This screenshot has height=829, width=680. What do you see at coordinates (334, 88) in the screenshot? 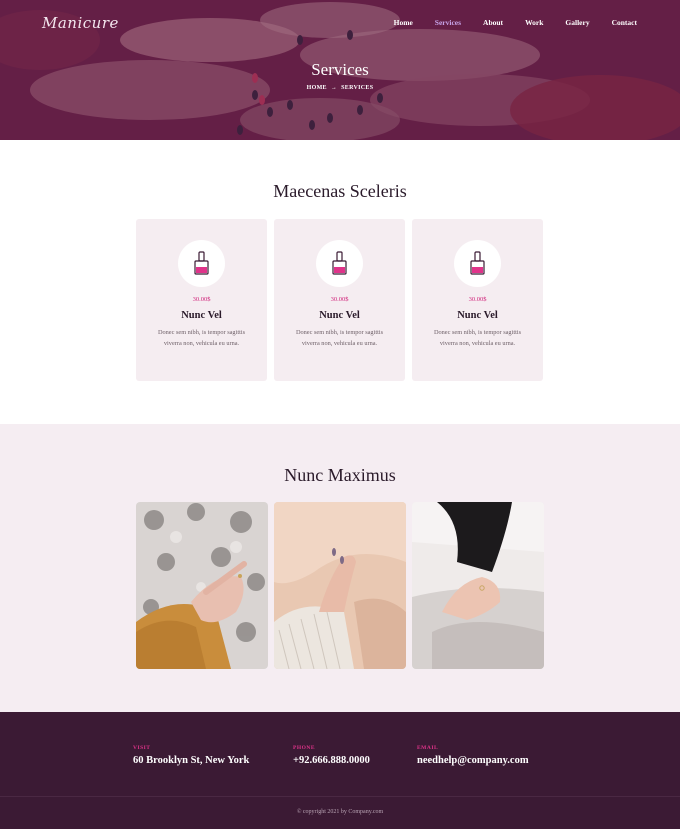
I see `arrow-right-icon: →` at bounding box center [334, 88].